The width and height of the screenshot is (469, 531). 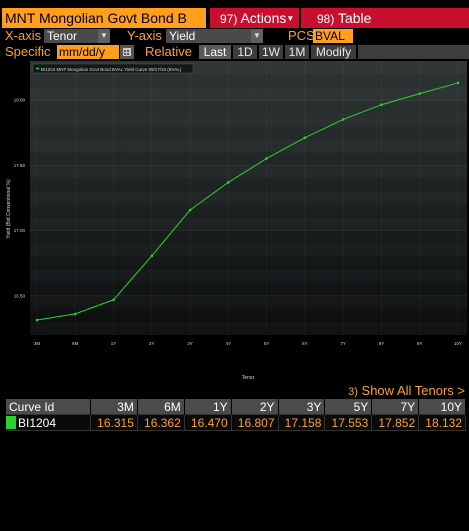 What do you see at coordinates (326, 19) in the screenshot?
I see `table-shortcut: 98)` at bounding box center [326, 19].